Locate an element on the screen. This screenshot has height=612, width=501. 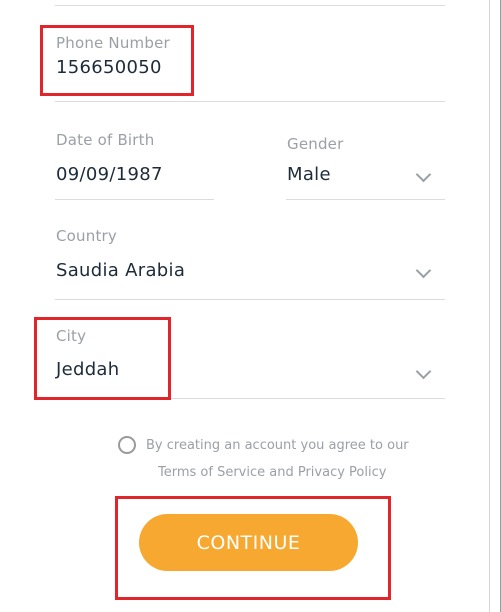
right-edge-divider is located at coordinates (489, 306).